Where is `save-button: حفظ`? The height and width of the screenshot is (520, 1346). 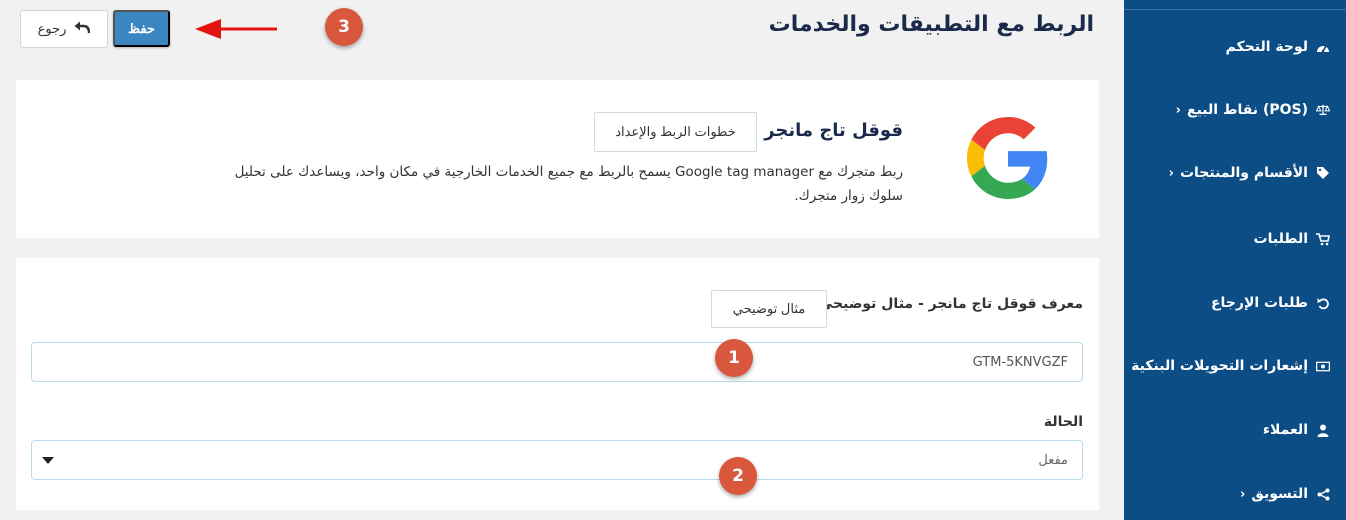 save-button: حفظ is located at coordinates (141, 28).